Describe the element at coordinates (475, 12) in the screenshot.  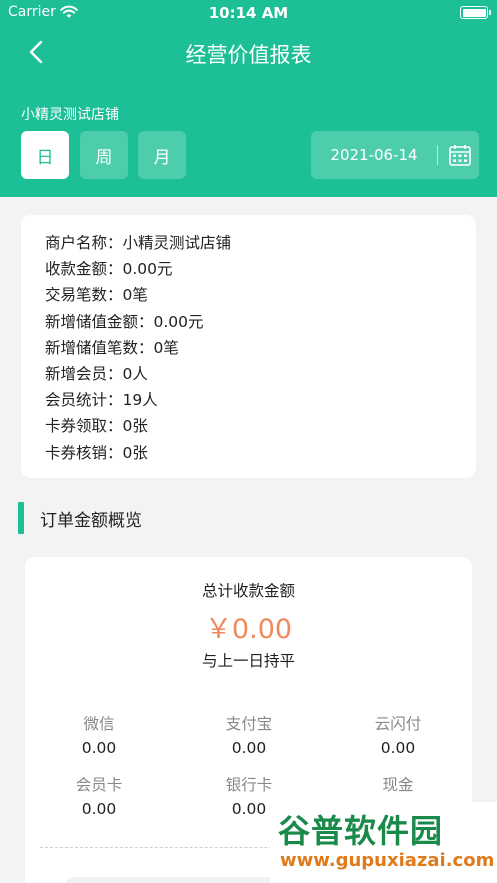
I see `battery-icon` at that location.